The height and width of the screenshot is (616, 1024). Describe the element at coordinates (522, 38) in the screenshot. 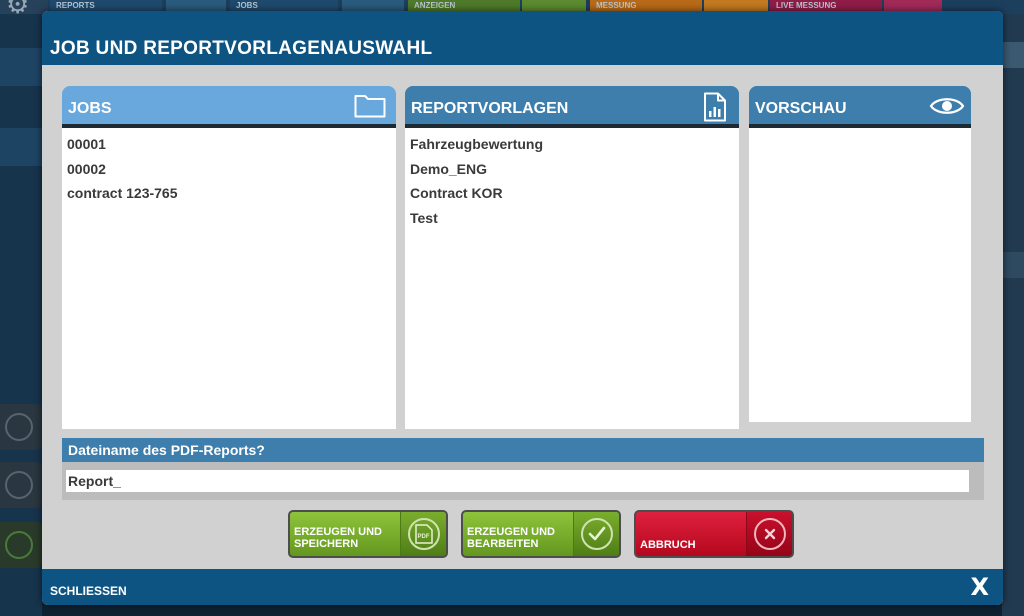

I see `dialog-header: JOB UND REPORTVORLAGENAUSWAHL` at that location.